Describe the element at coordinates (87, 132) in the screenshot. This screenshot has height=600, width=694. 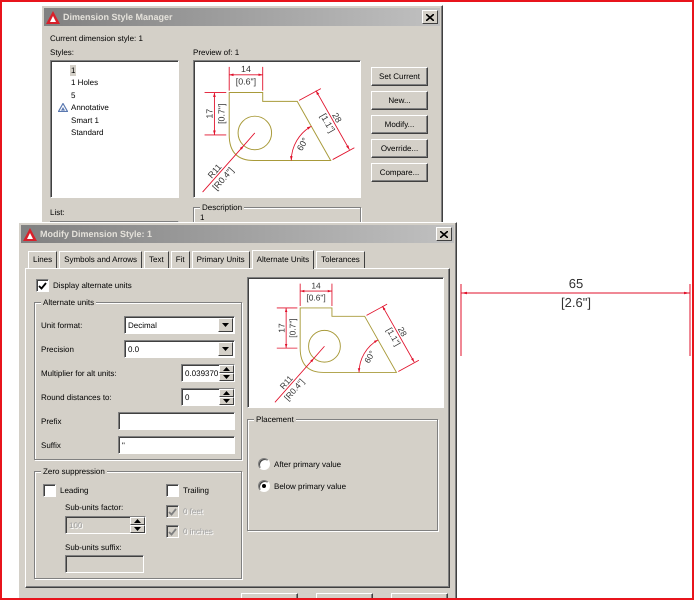
I see `list-item: Standard` at that location.